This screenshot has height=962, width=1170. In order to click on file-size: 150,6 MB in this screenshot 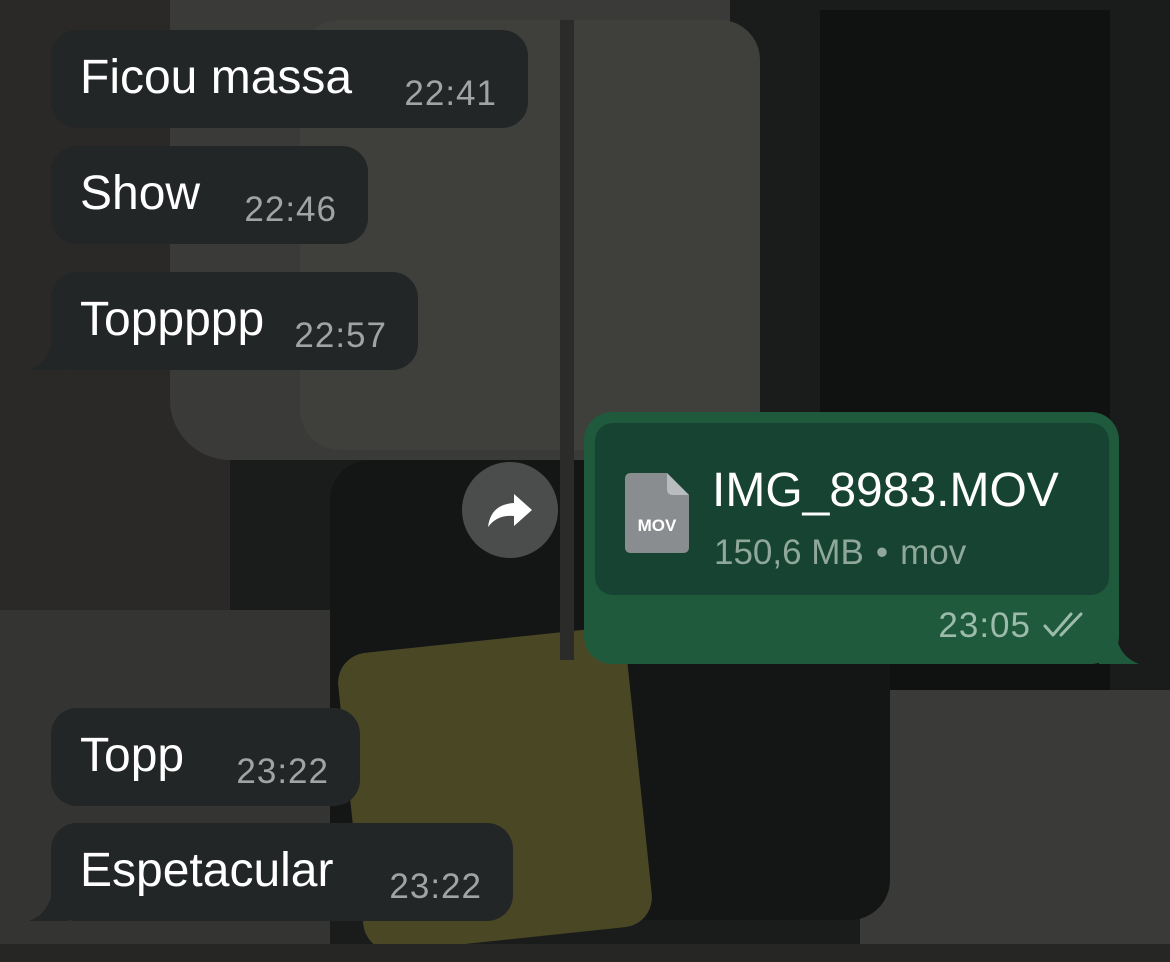, I will do `click(789, 552)`.